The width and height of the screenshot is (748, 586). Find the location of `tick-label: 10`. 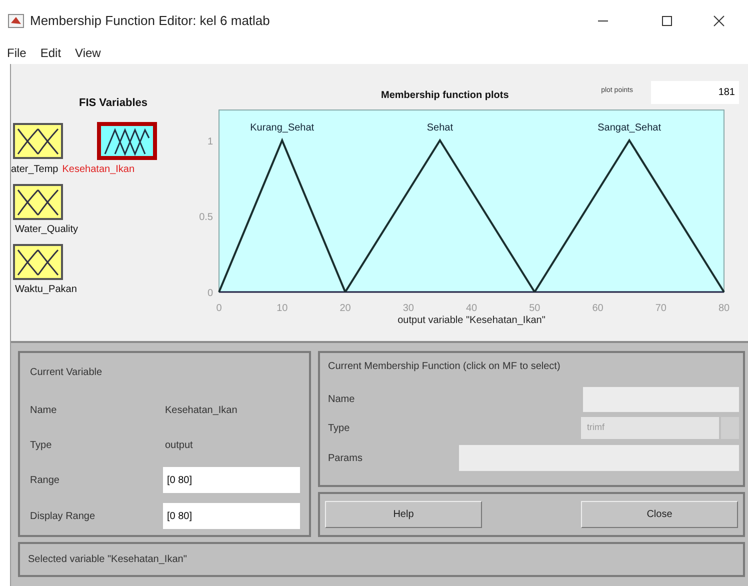

tick-label: 10 is located at coordinates (282, 308).